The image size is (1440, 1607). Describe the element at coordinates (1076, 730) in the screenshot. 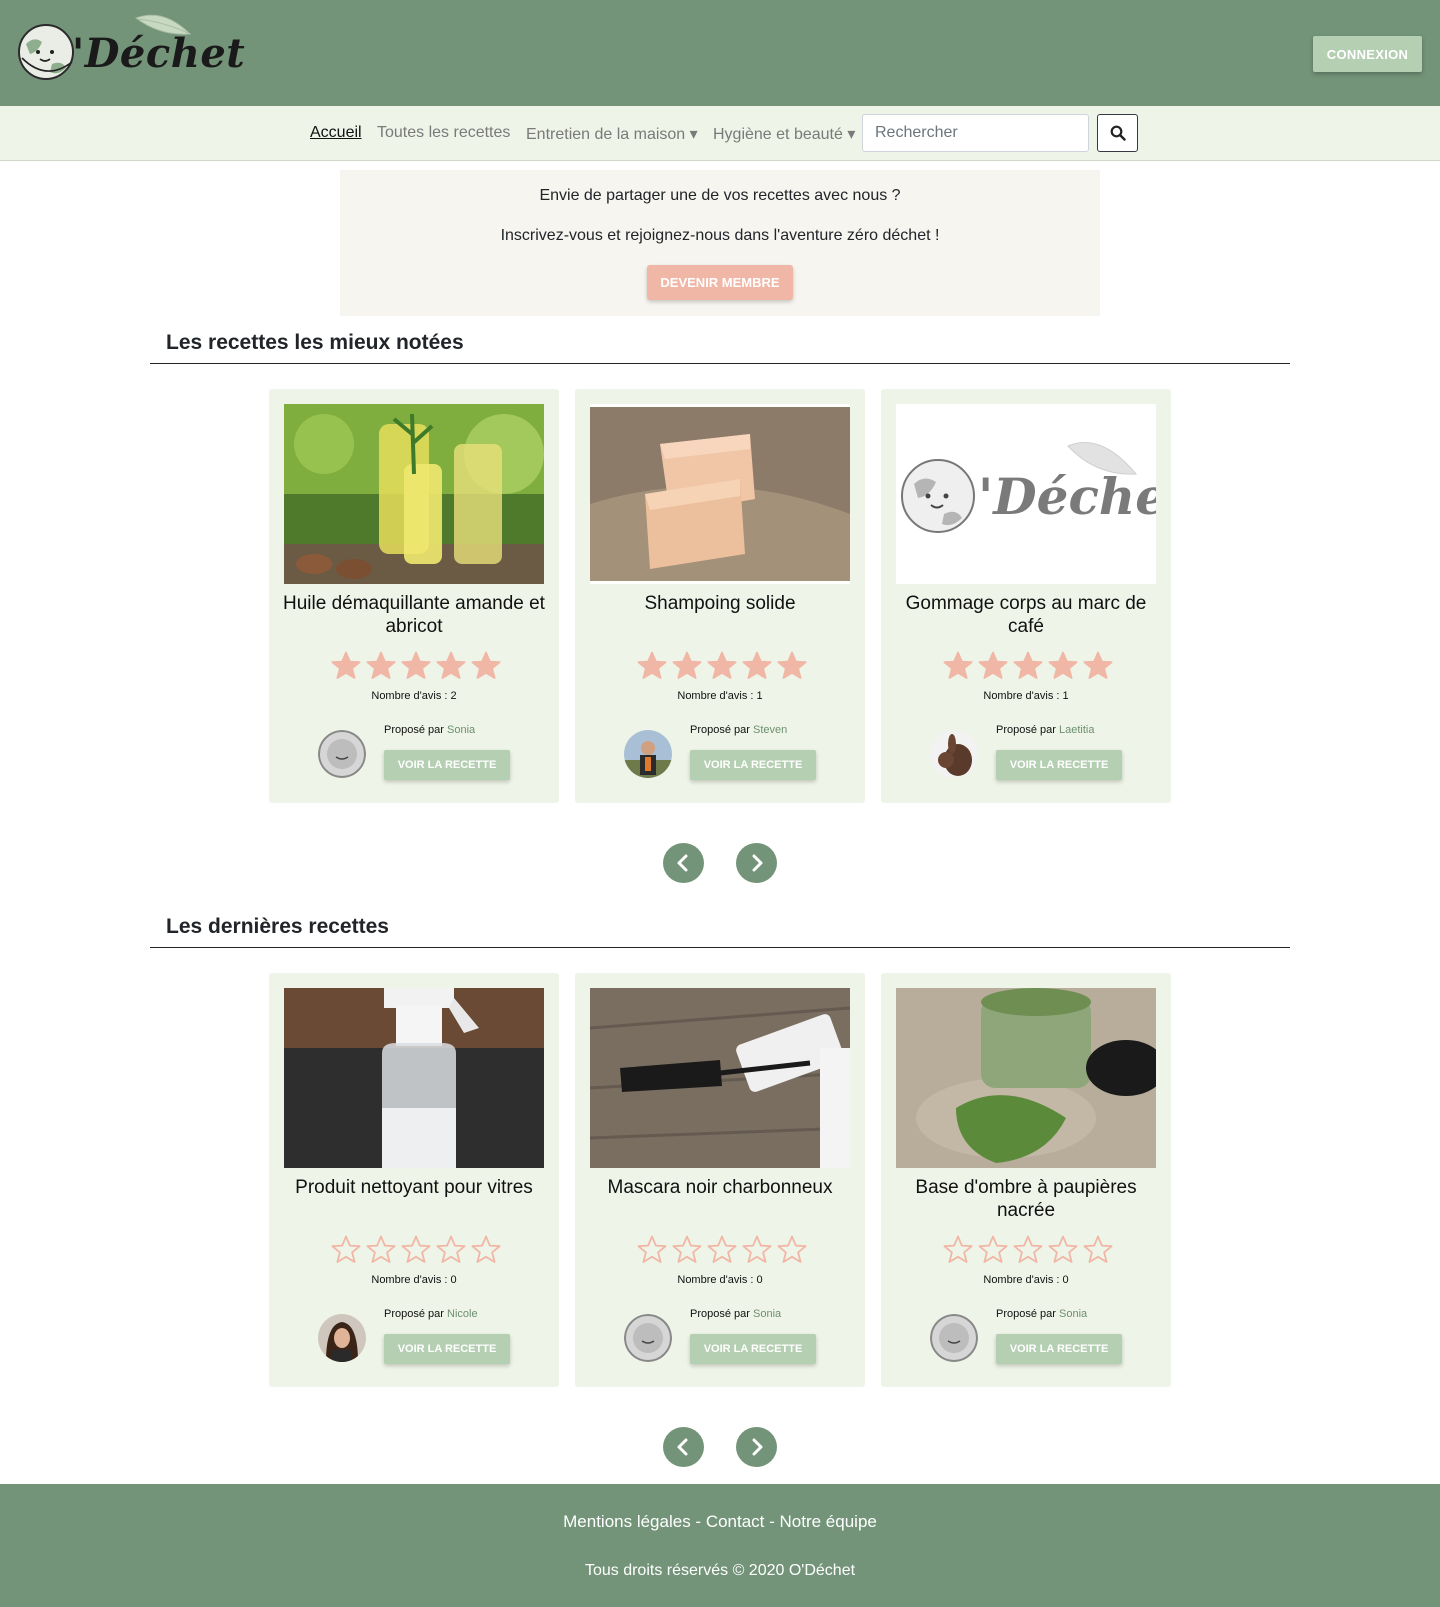

I see `author-link: Laetitia` at that location.